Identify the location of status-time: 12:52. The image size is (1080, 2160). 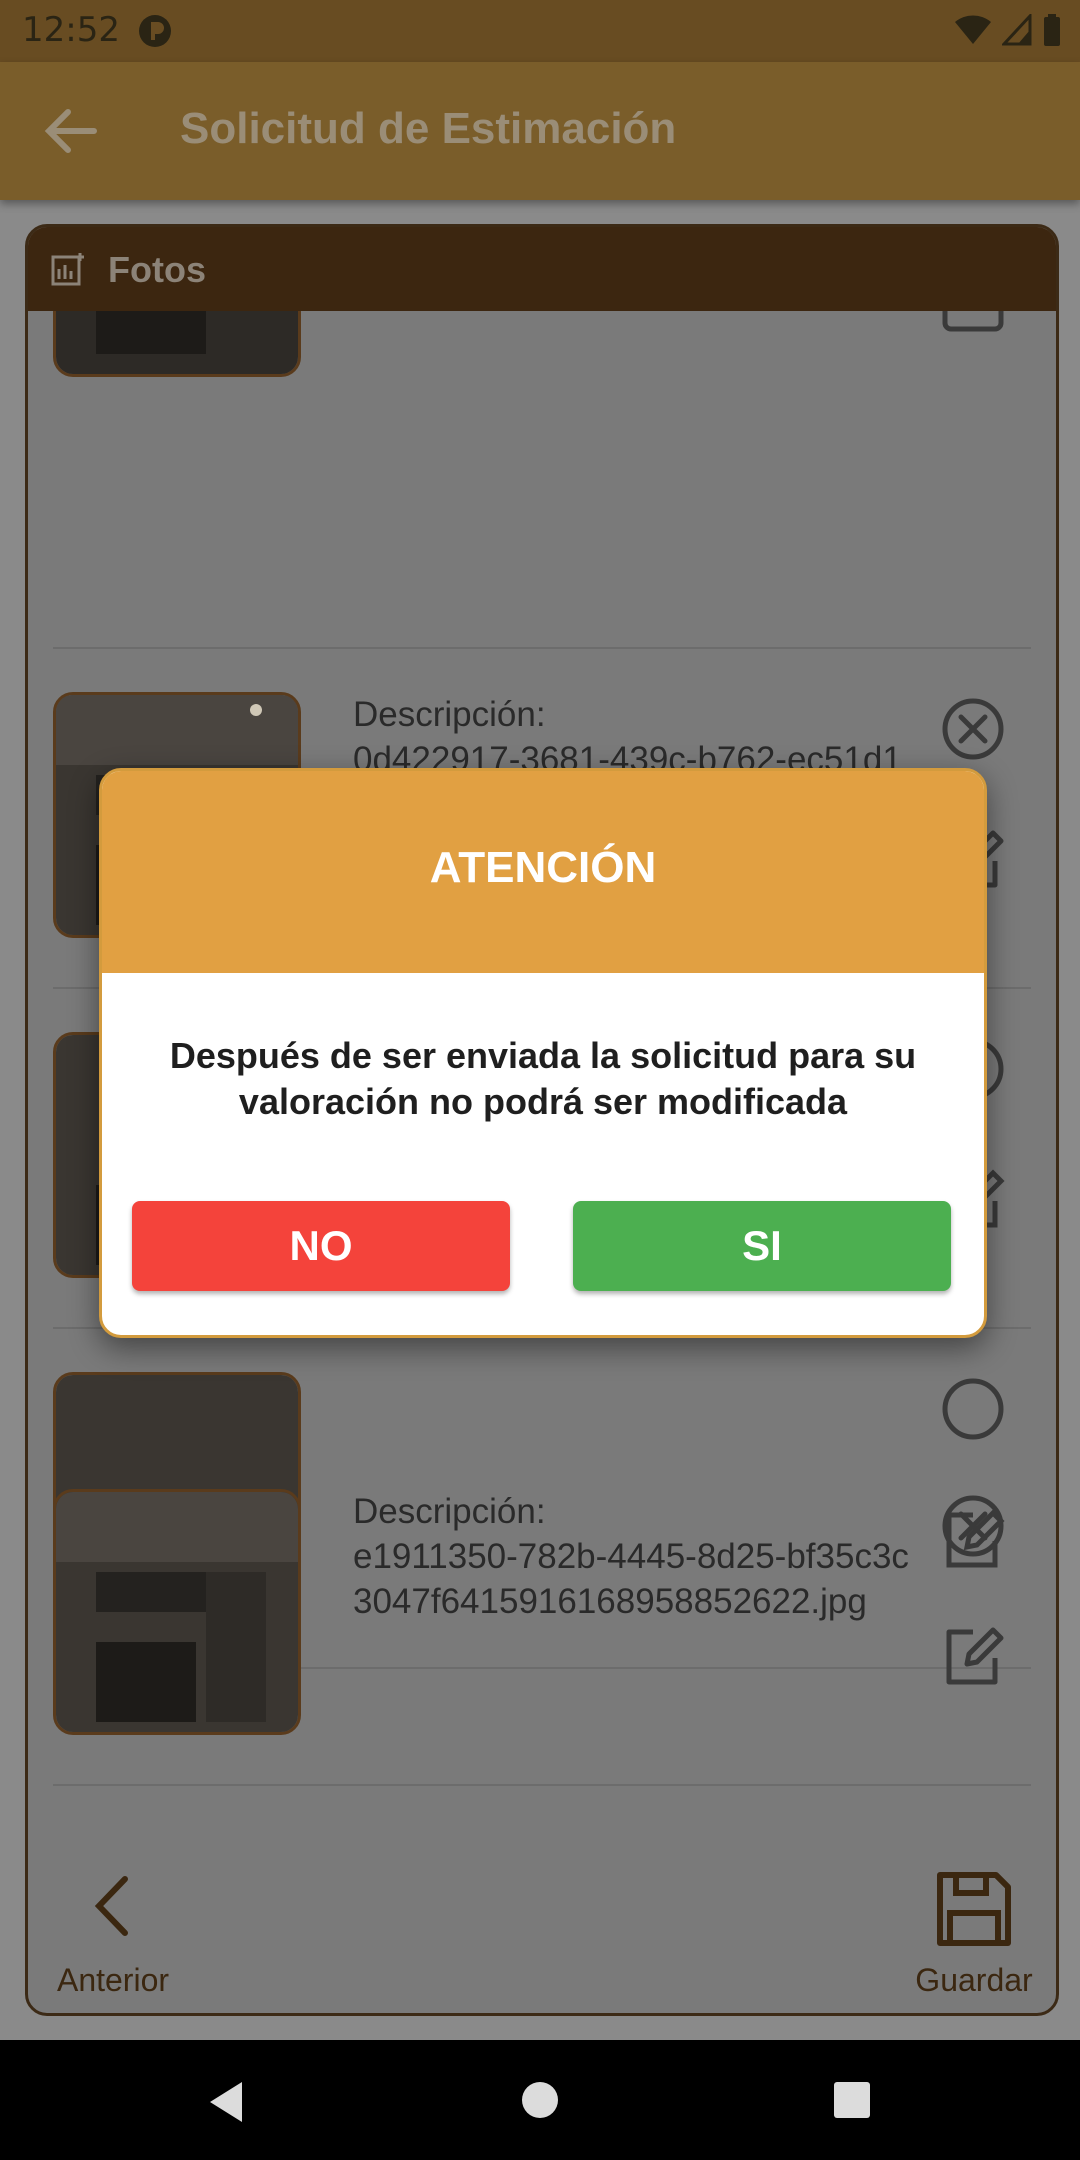
(71, 30).